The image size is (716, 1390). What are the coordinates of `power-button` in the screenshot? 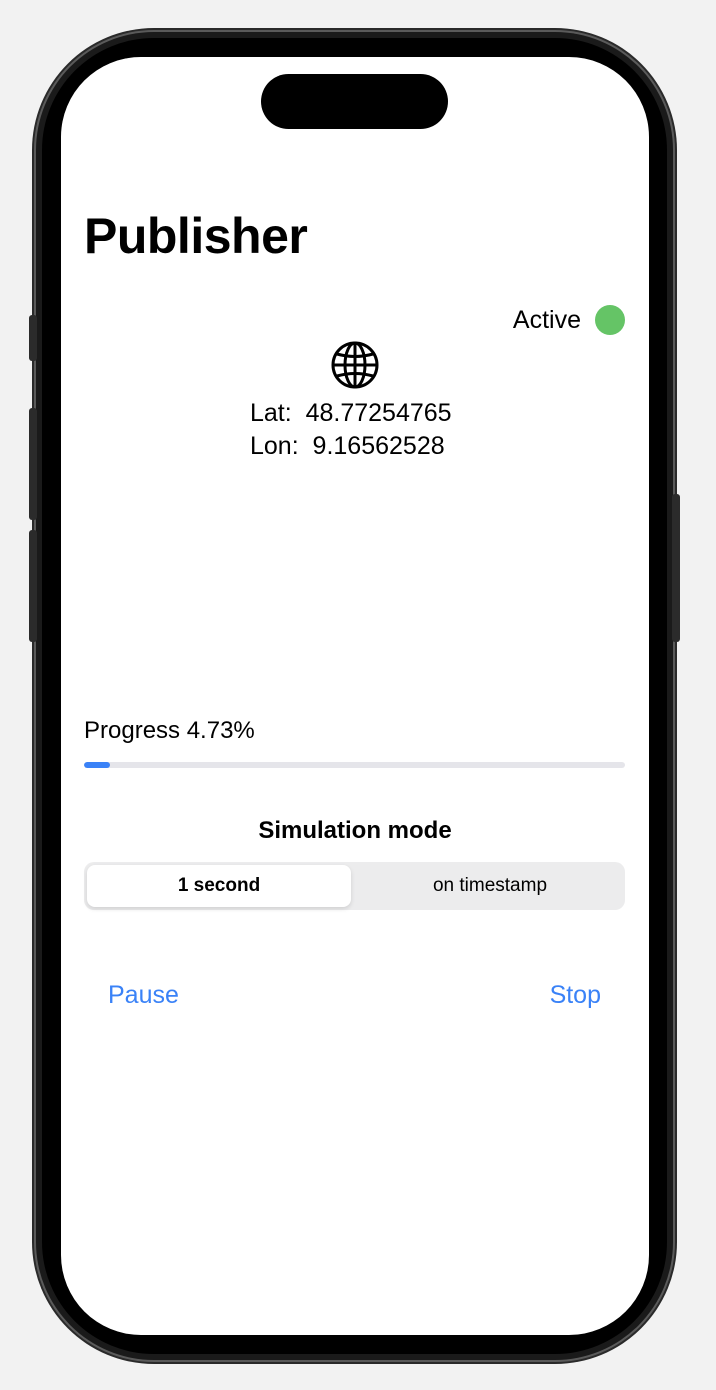 It's located at (676, 568).